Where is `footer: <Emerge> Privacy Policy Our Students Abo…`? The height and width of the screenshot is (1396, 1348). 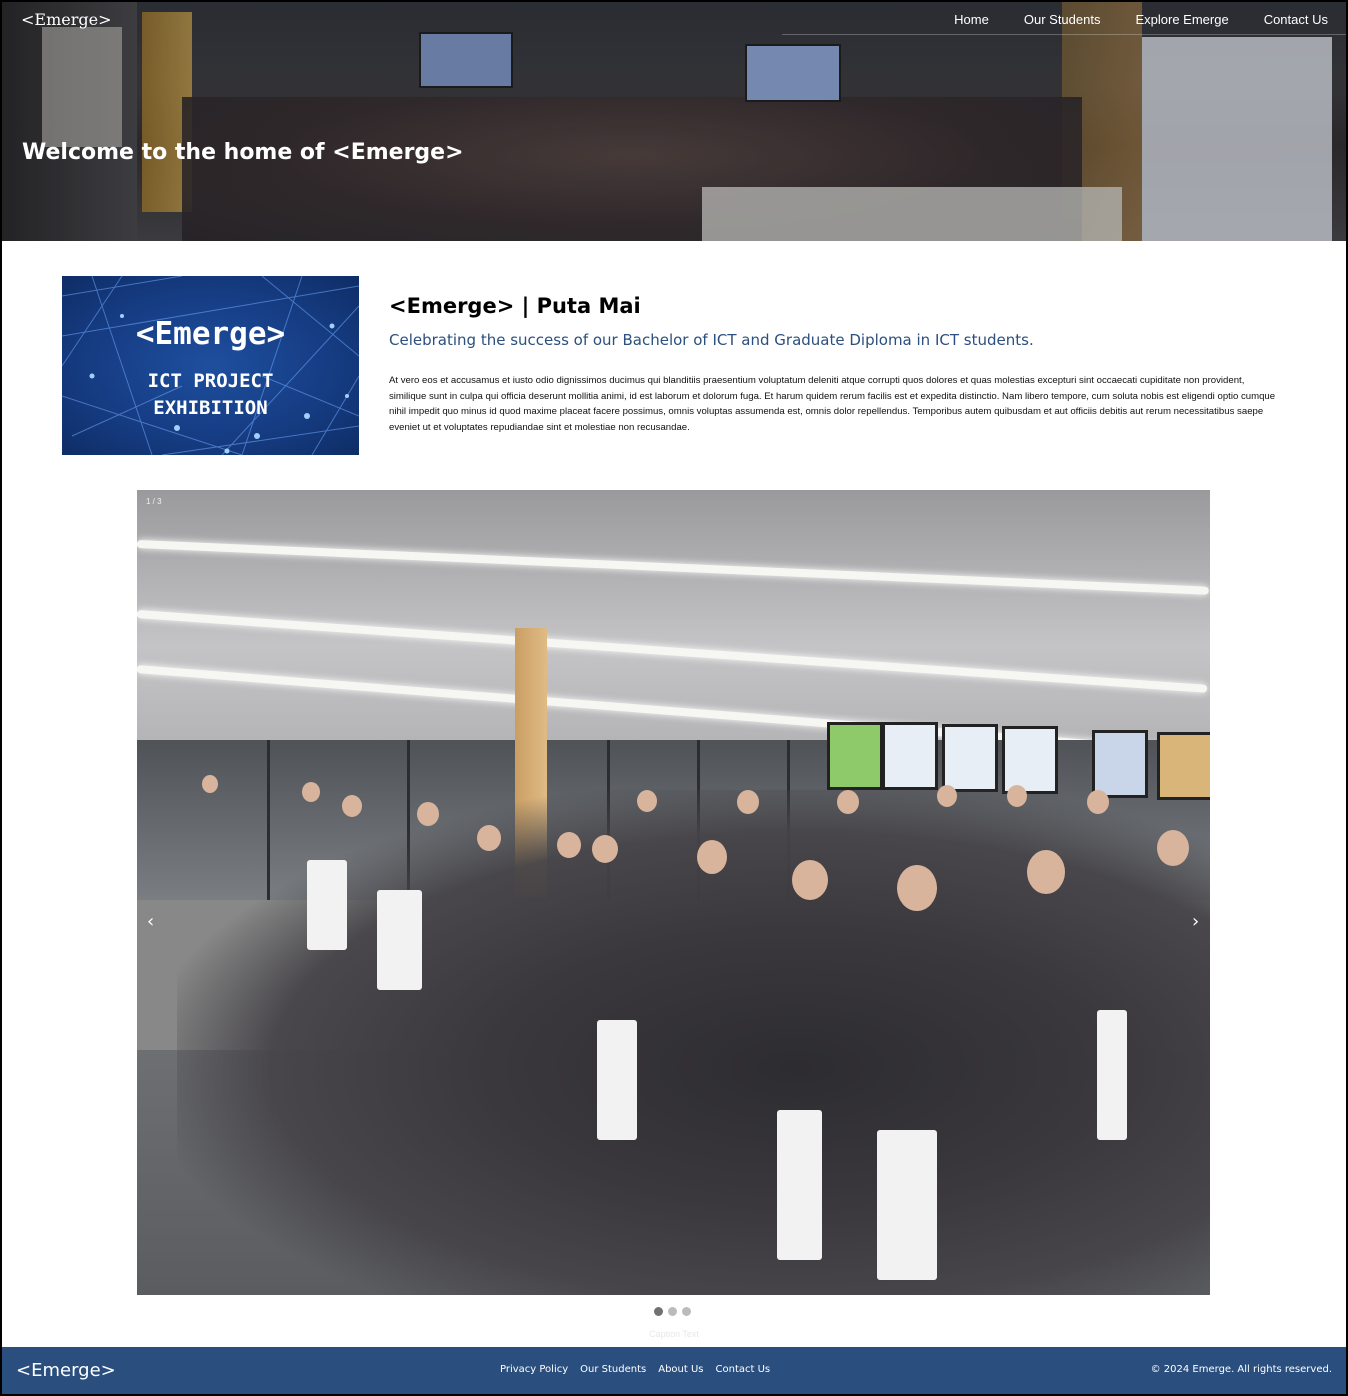
footer: <Emerge> Privacy Policy Our Students Abo… is located at coordinates (674, 1370).